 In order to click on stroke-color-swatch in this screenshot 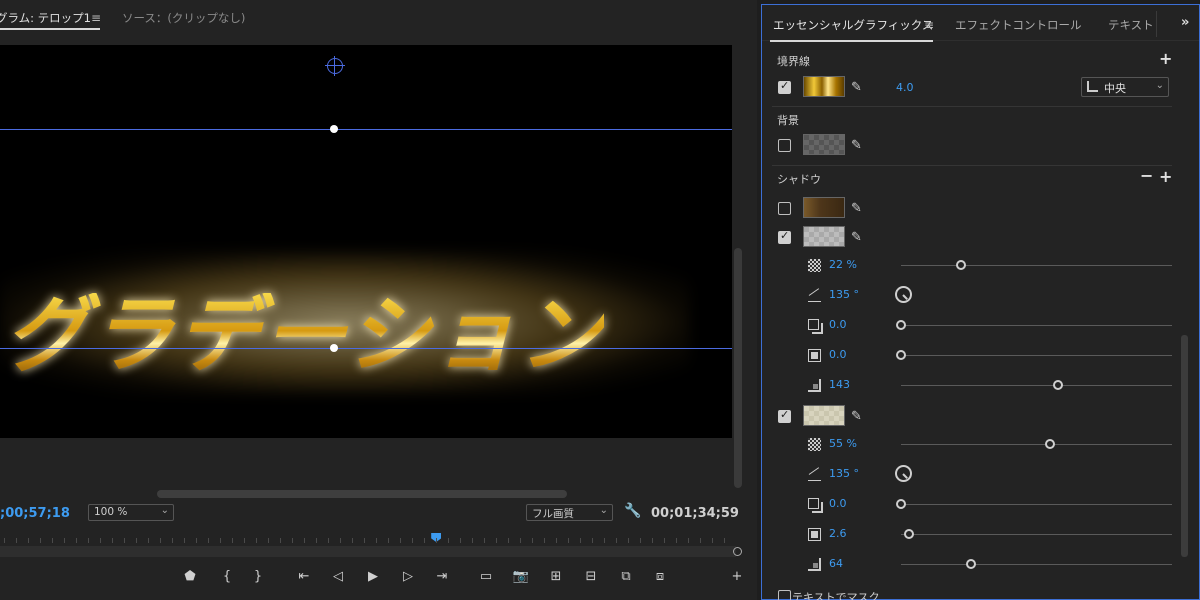, I will do `click(824, 86)`.